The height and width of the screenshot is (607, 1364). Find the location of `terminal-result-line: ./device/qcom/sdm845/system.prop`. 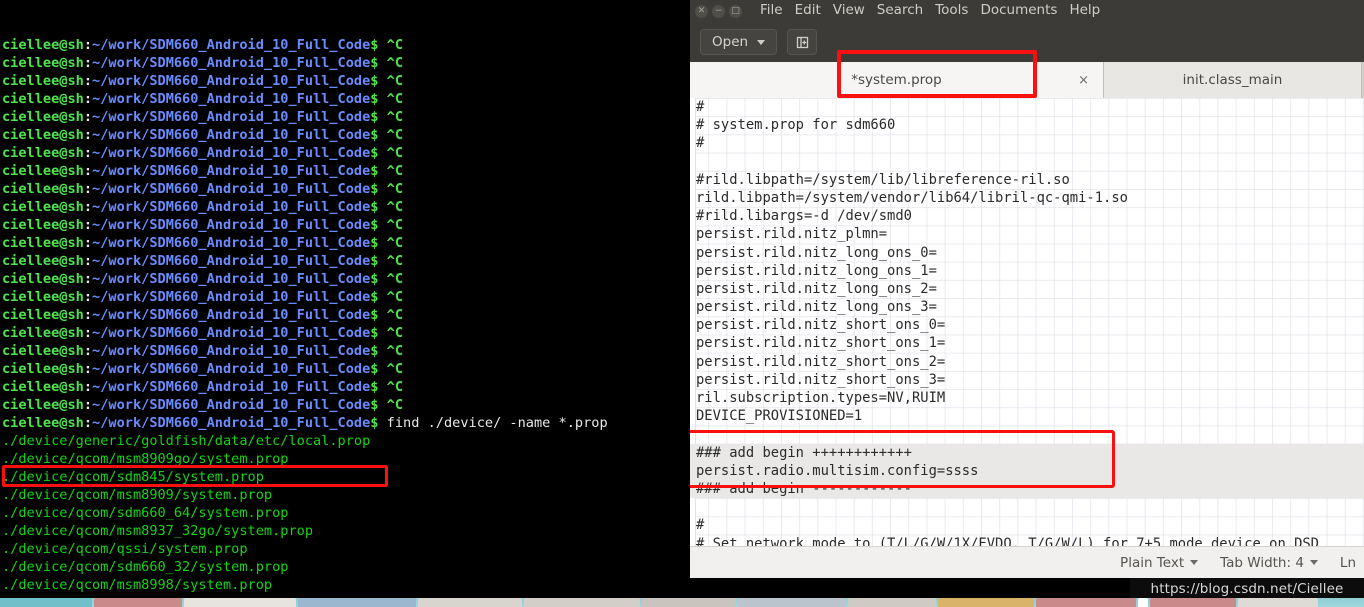

terminal-result-line: ./device/qcom/sdm845/system.prop is located at coordinates (133, 477).